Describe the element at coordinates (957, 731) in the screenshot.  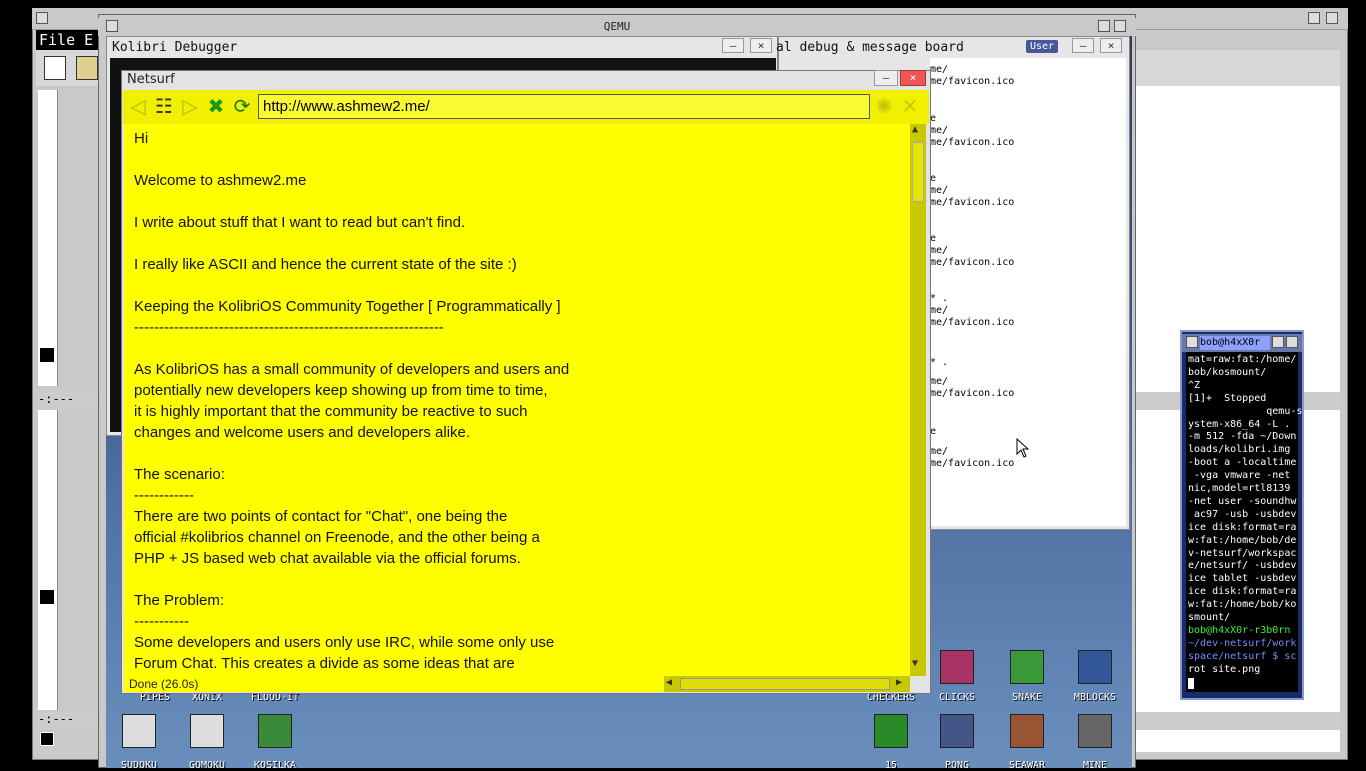
I see `pong-icon` at that location.